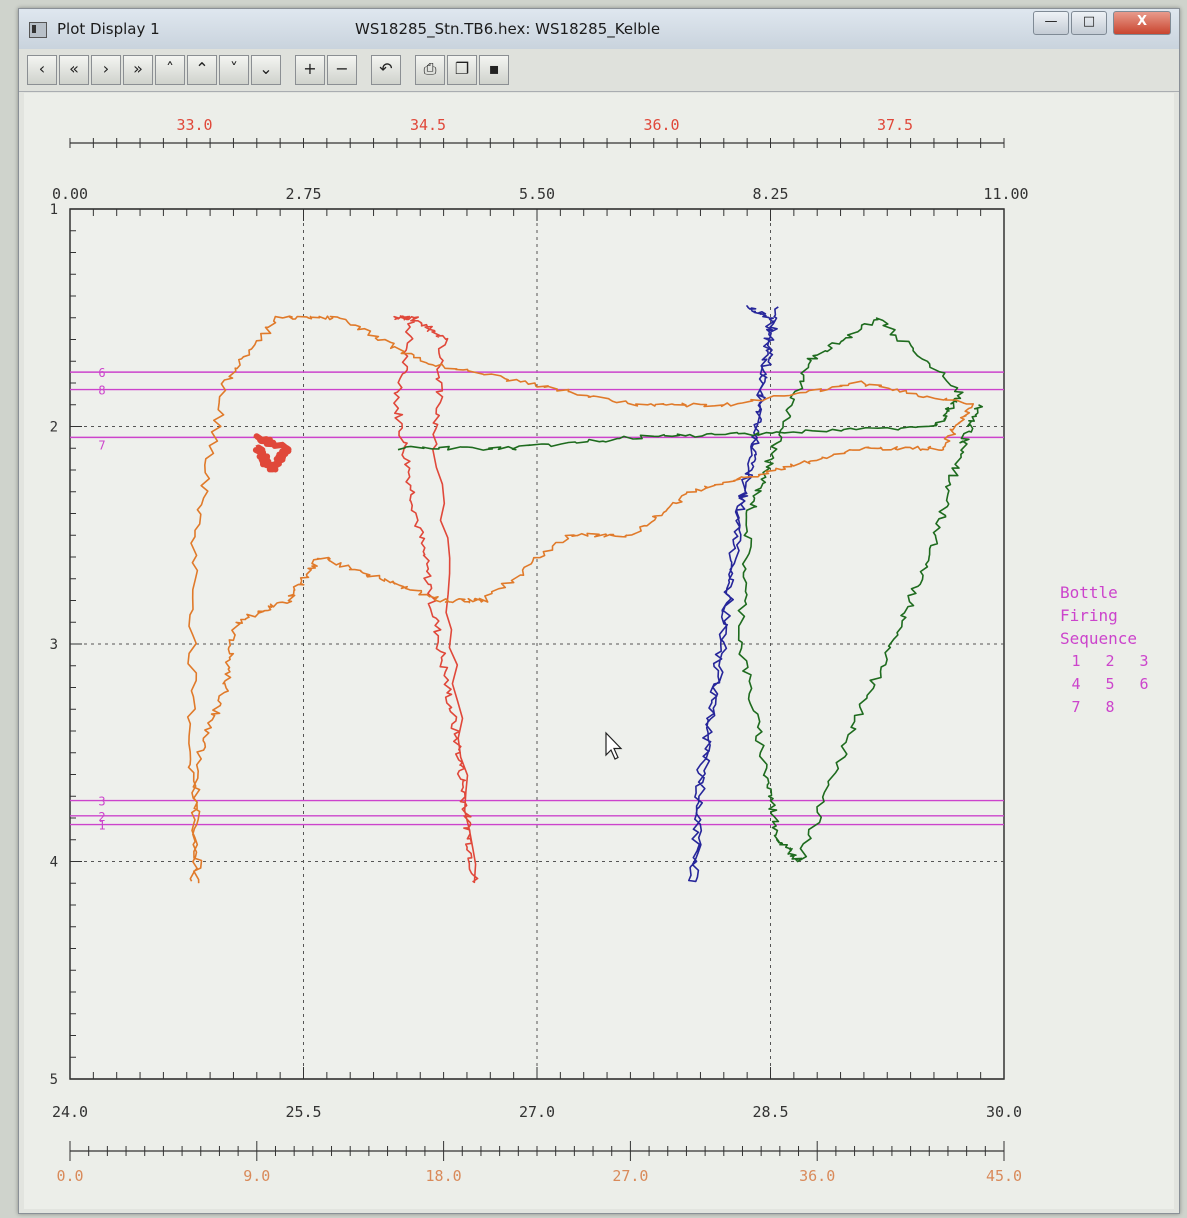 This screenshot has width=1187, height=1218. Describe the element at coordinates (1143, 684) in the screenshot. I see `legend-cell: 6` at that location.